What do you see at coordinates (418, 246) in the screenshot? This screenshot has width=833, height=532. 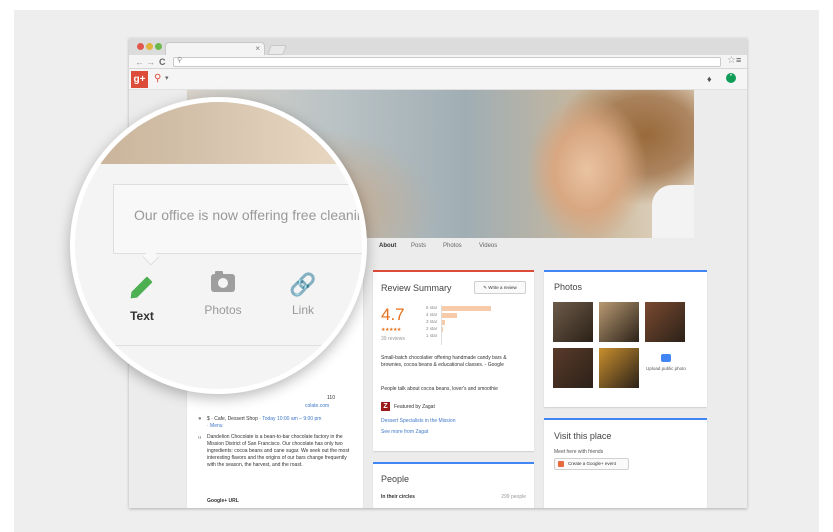 I see `tab-posts: Posts` at bounding box center [418, 246].